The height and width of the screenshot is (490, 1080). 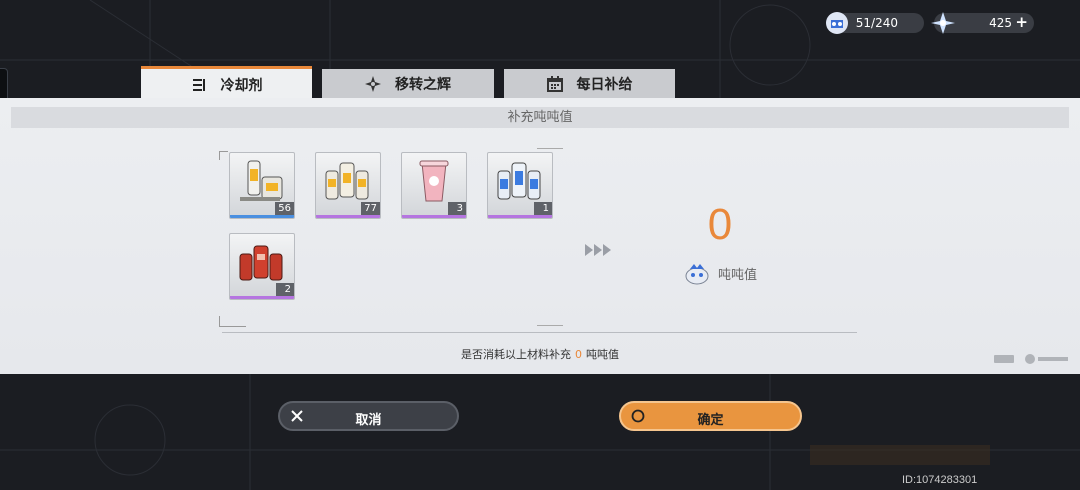 I want to click on confirm-prefix: 是否消耗以上材料补充, so click(x=516, y=354).